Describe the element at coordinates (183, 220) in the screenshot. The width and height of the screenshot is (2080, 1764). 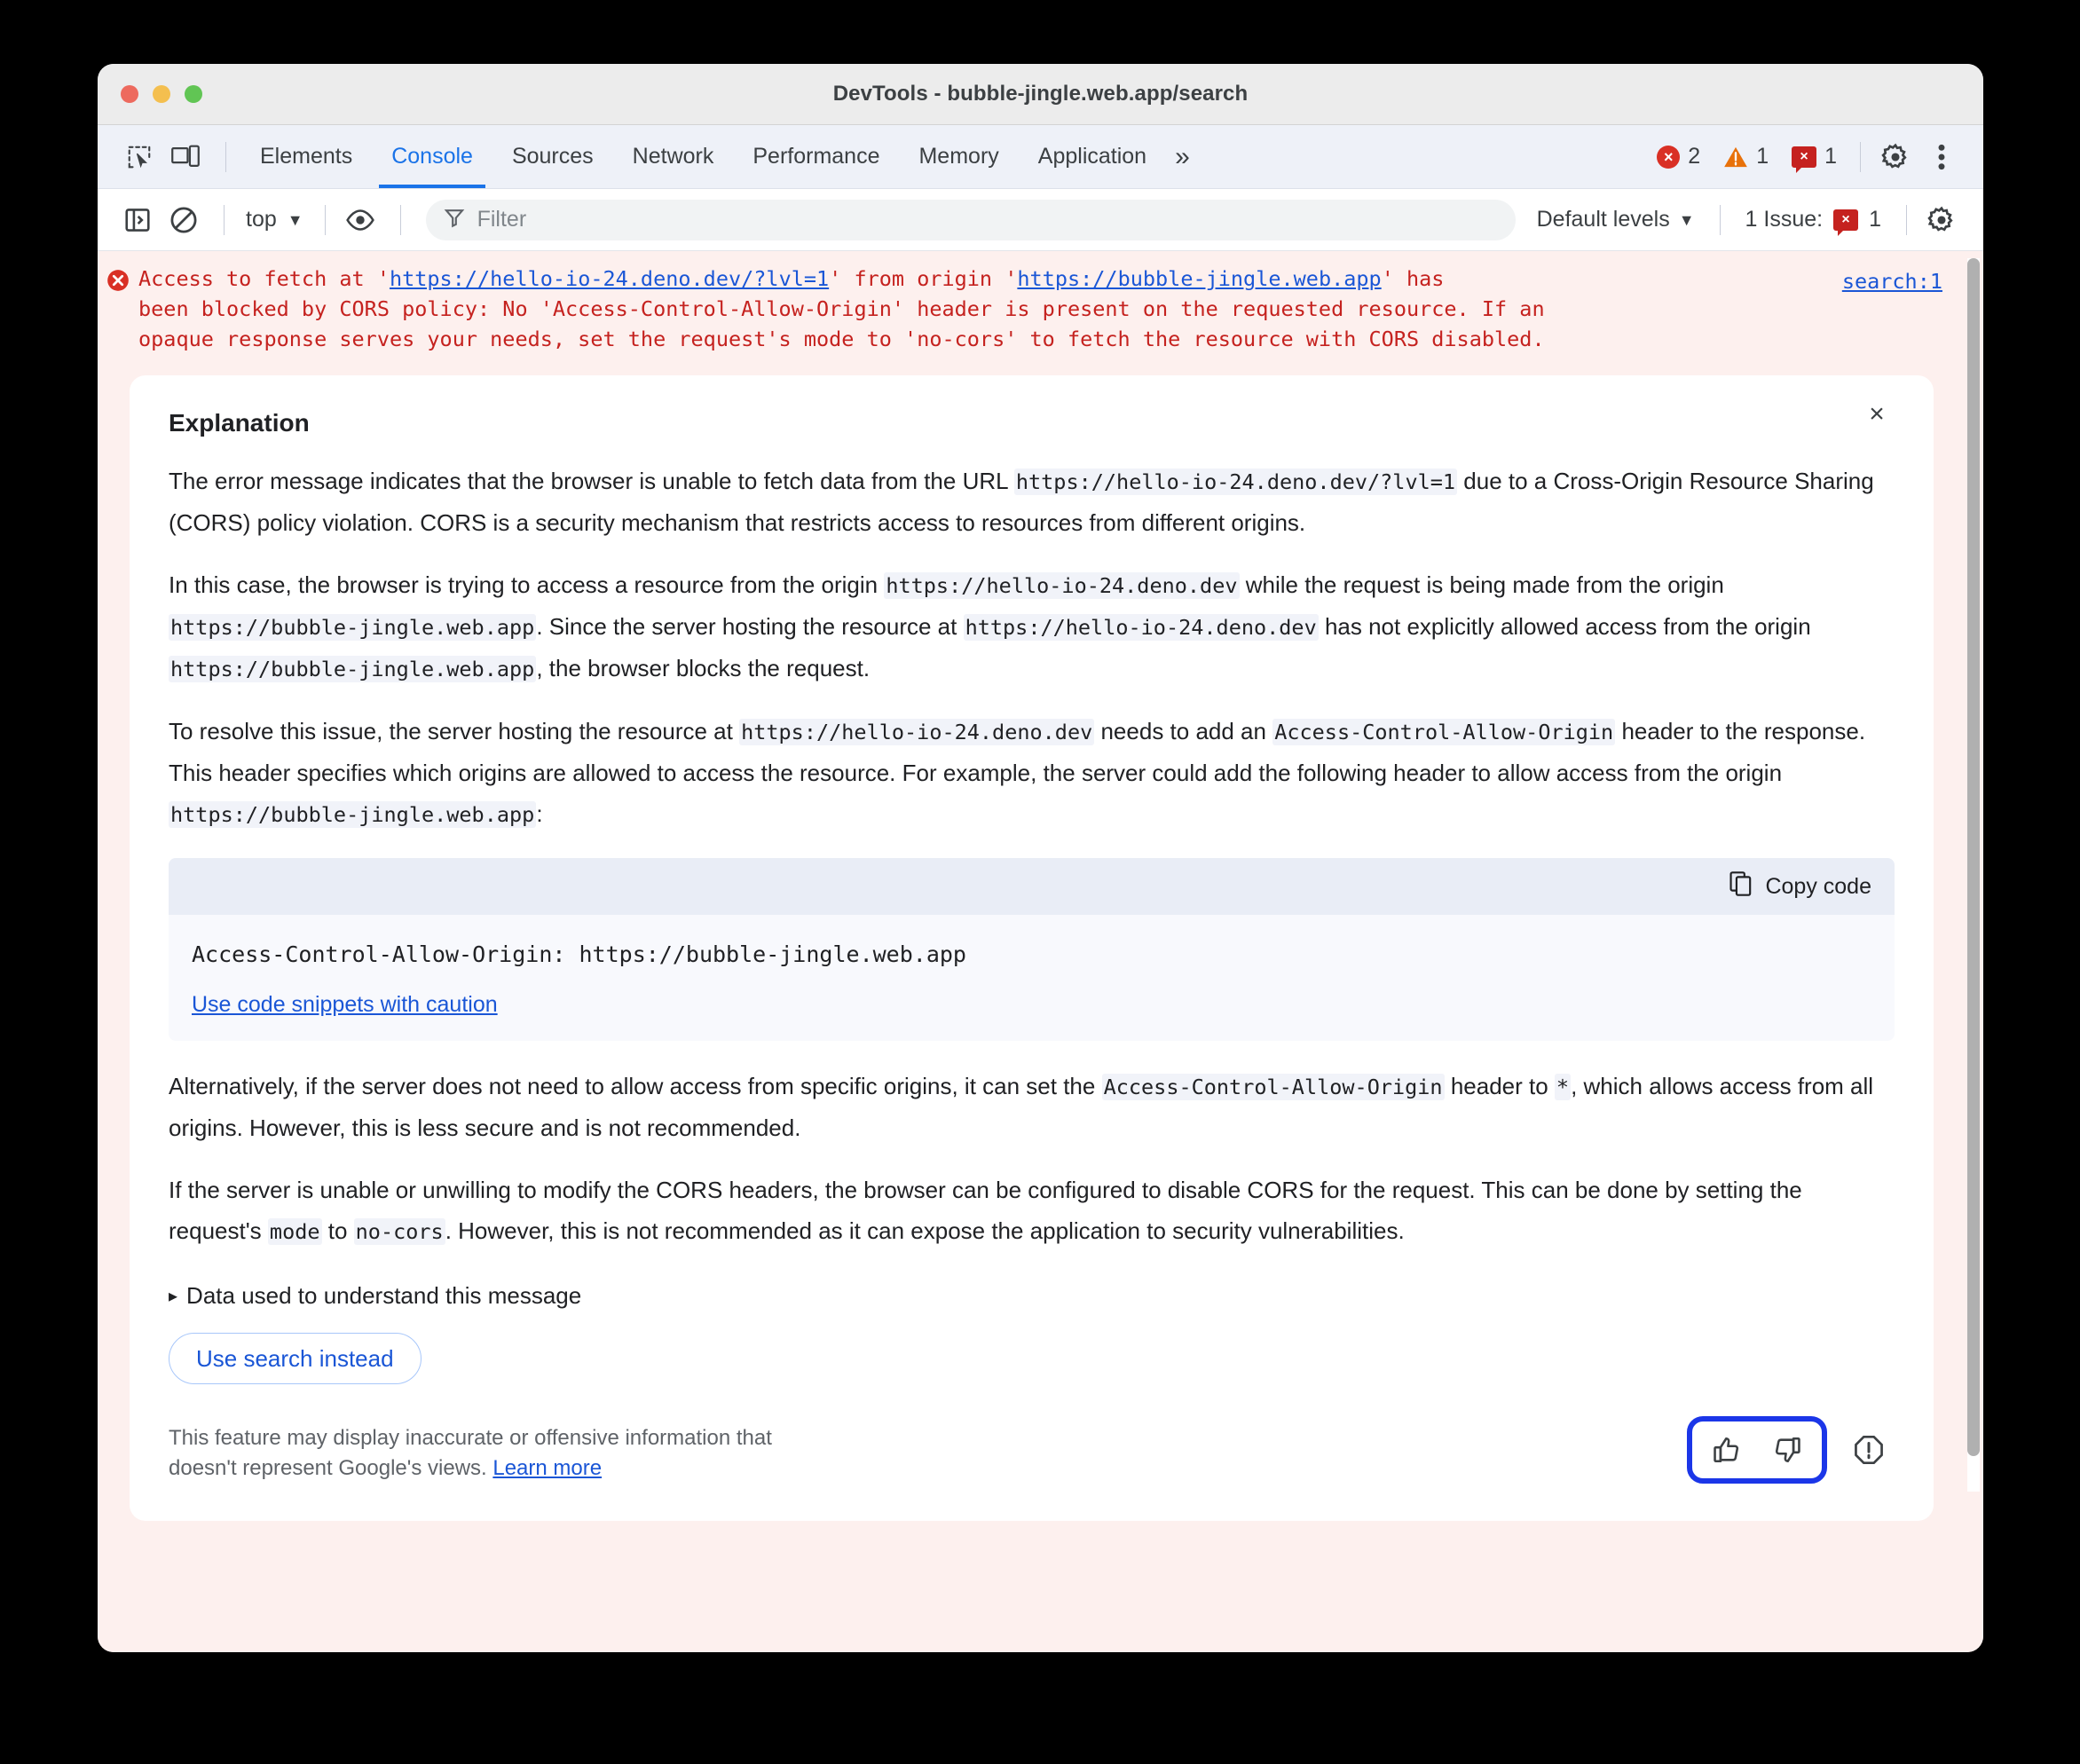
I see `clear-console-icon` at that location.